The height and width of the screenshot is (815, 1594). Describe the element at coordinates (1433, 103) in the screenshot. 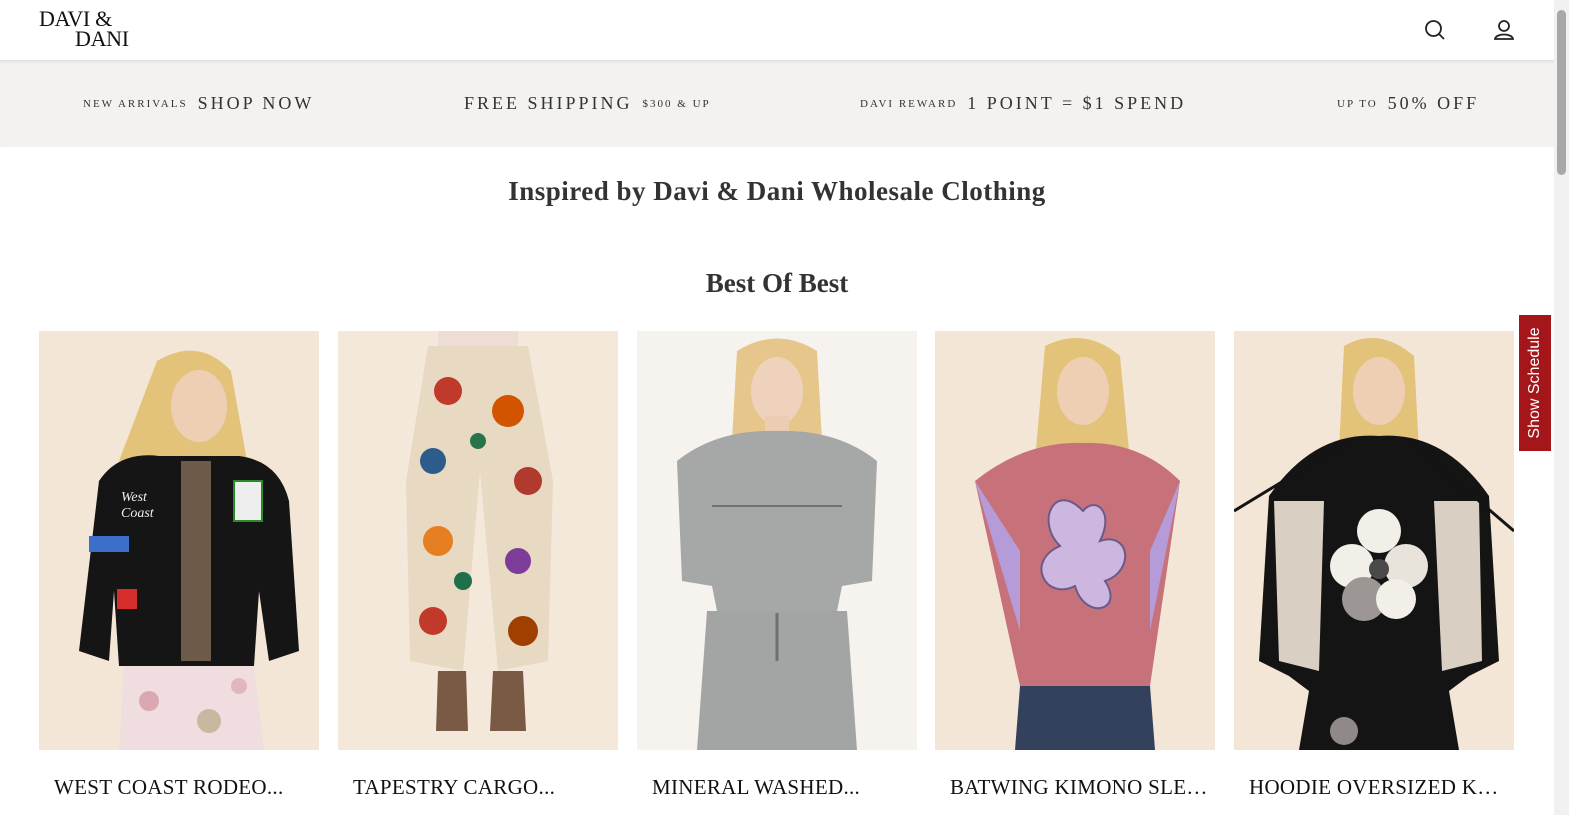

I see `promo-value: 50% OFF` at that location.